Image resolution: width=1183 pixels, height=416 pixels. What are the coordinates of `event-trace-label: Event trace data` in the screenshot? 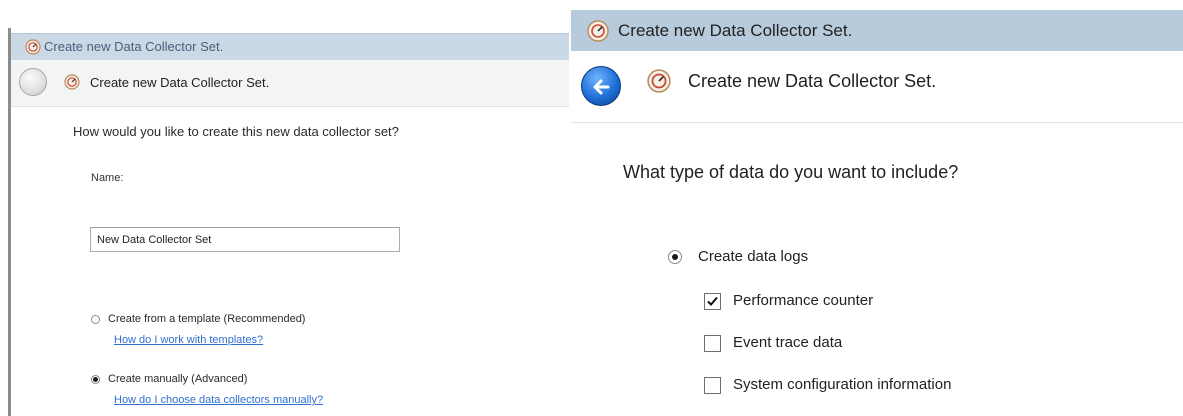 It's located at (788, 342).